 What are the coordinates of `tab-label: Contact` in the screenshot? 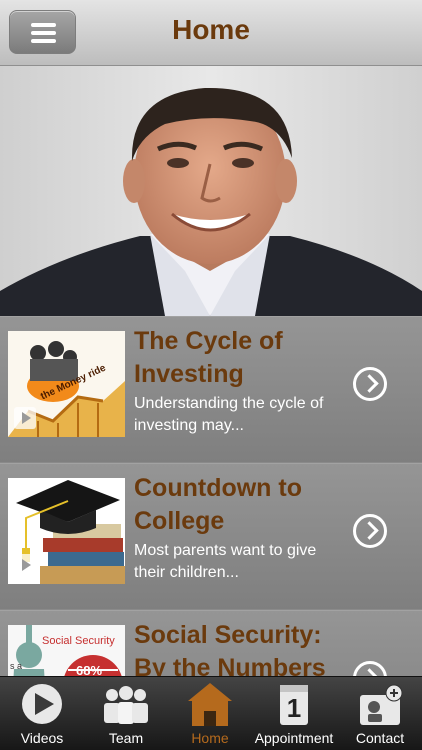 It's located at (380, 738).